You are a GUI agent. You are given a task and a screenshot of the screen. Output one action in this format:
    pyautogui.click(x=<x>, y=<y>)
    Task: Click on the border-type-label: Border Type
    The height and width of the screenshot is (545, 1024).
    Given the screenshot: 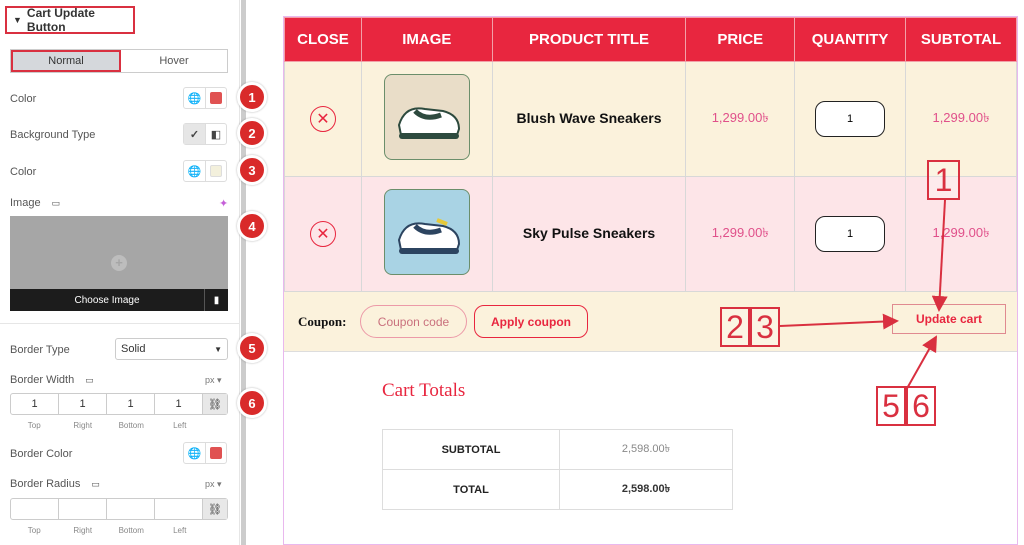 What is the action you would take?
    pyautogui.click(x=40, y=350)
    